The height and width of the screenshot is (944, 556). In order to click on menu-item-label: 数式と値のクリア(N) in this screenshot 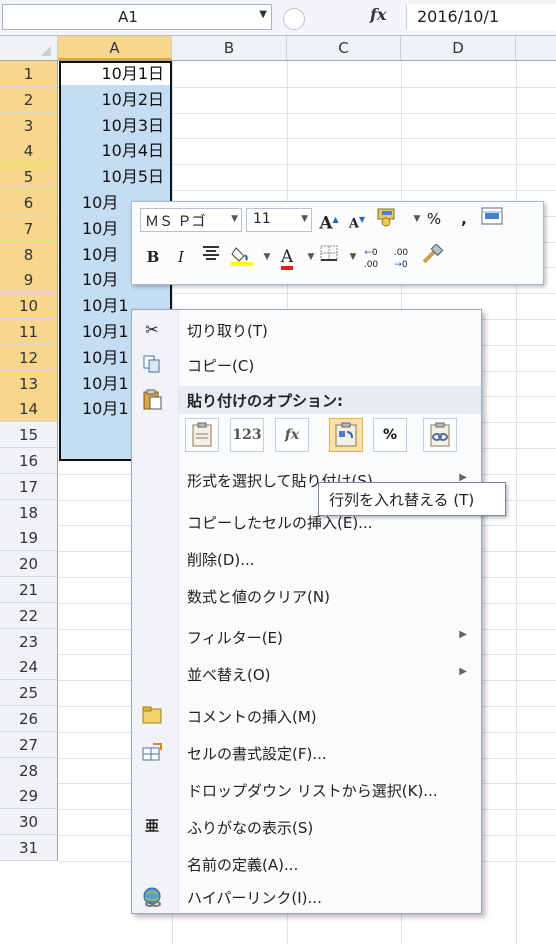, I will do `click(258, 597)`.